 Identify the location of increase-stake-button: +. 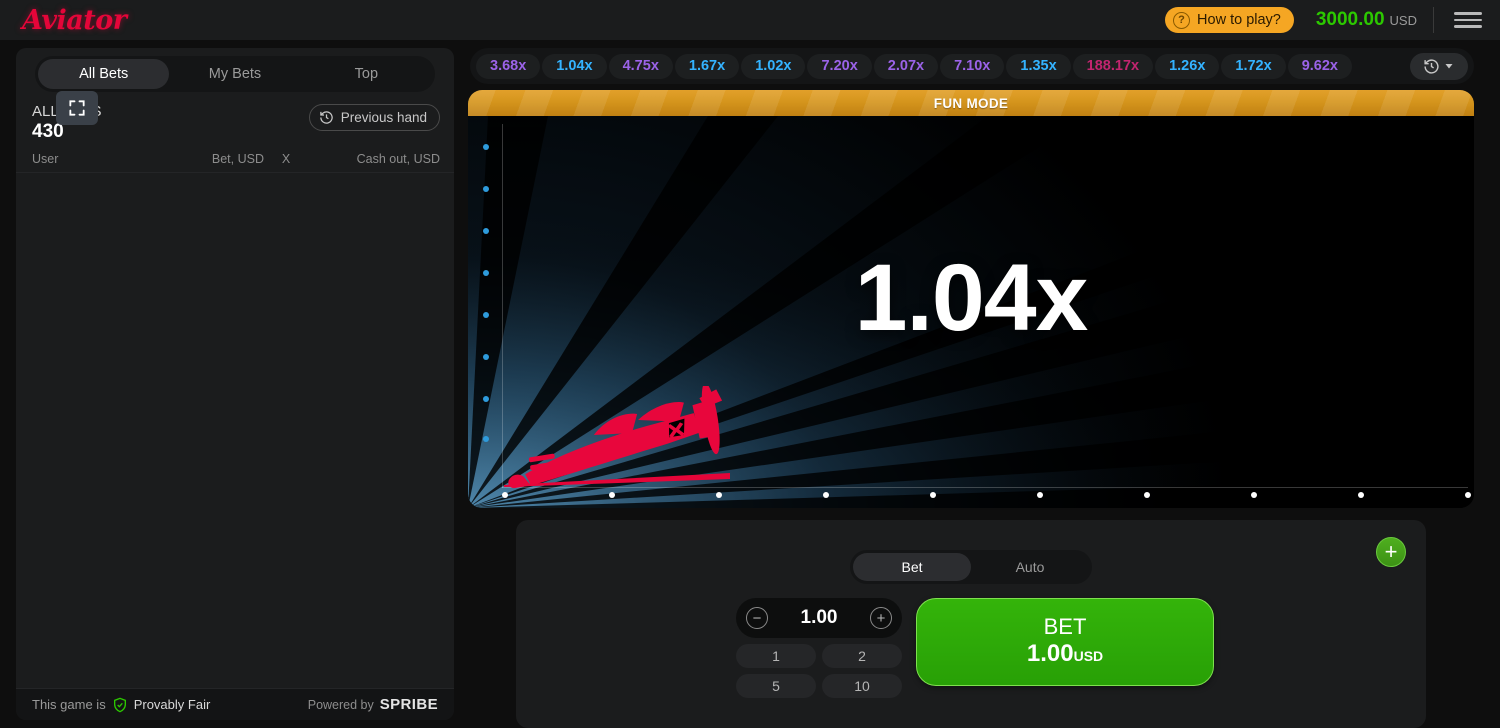
(880, 618).